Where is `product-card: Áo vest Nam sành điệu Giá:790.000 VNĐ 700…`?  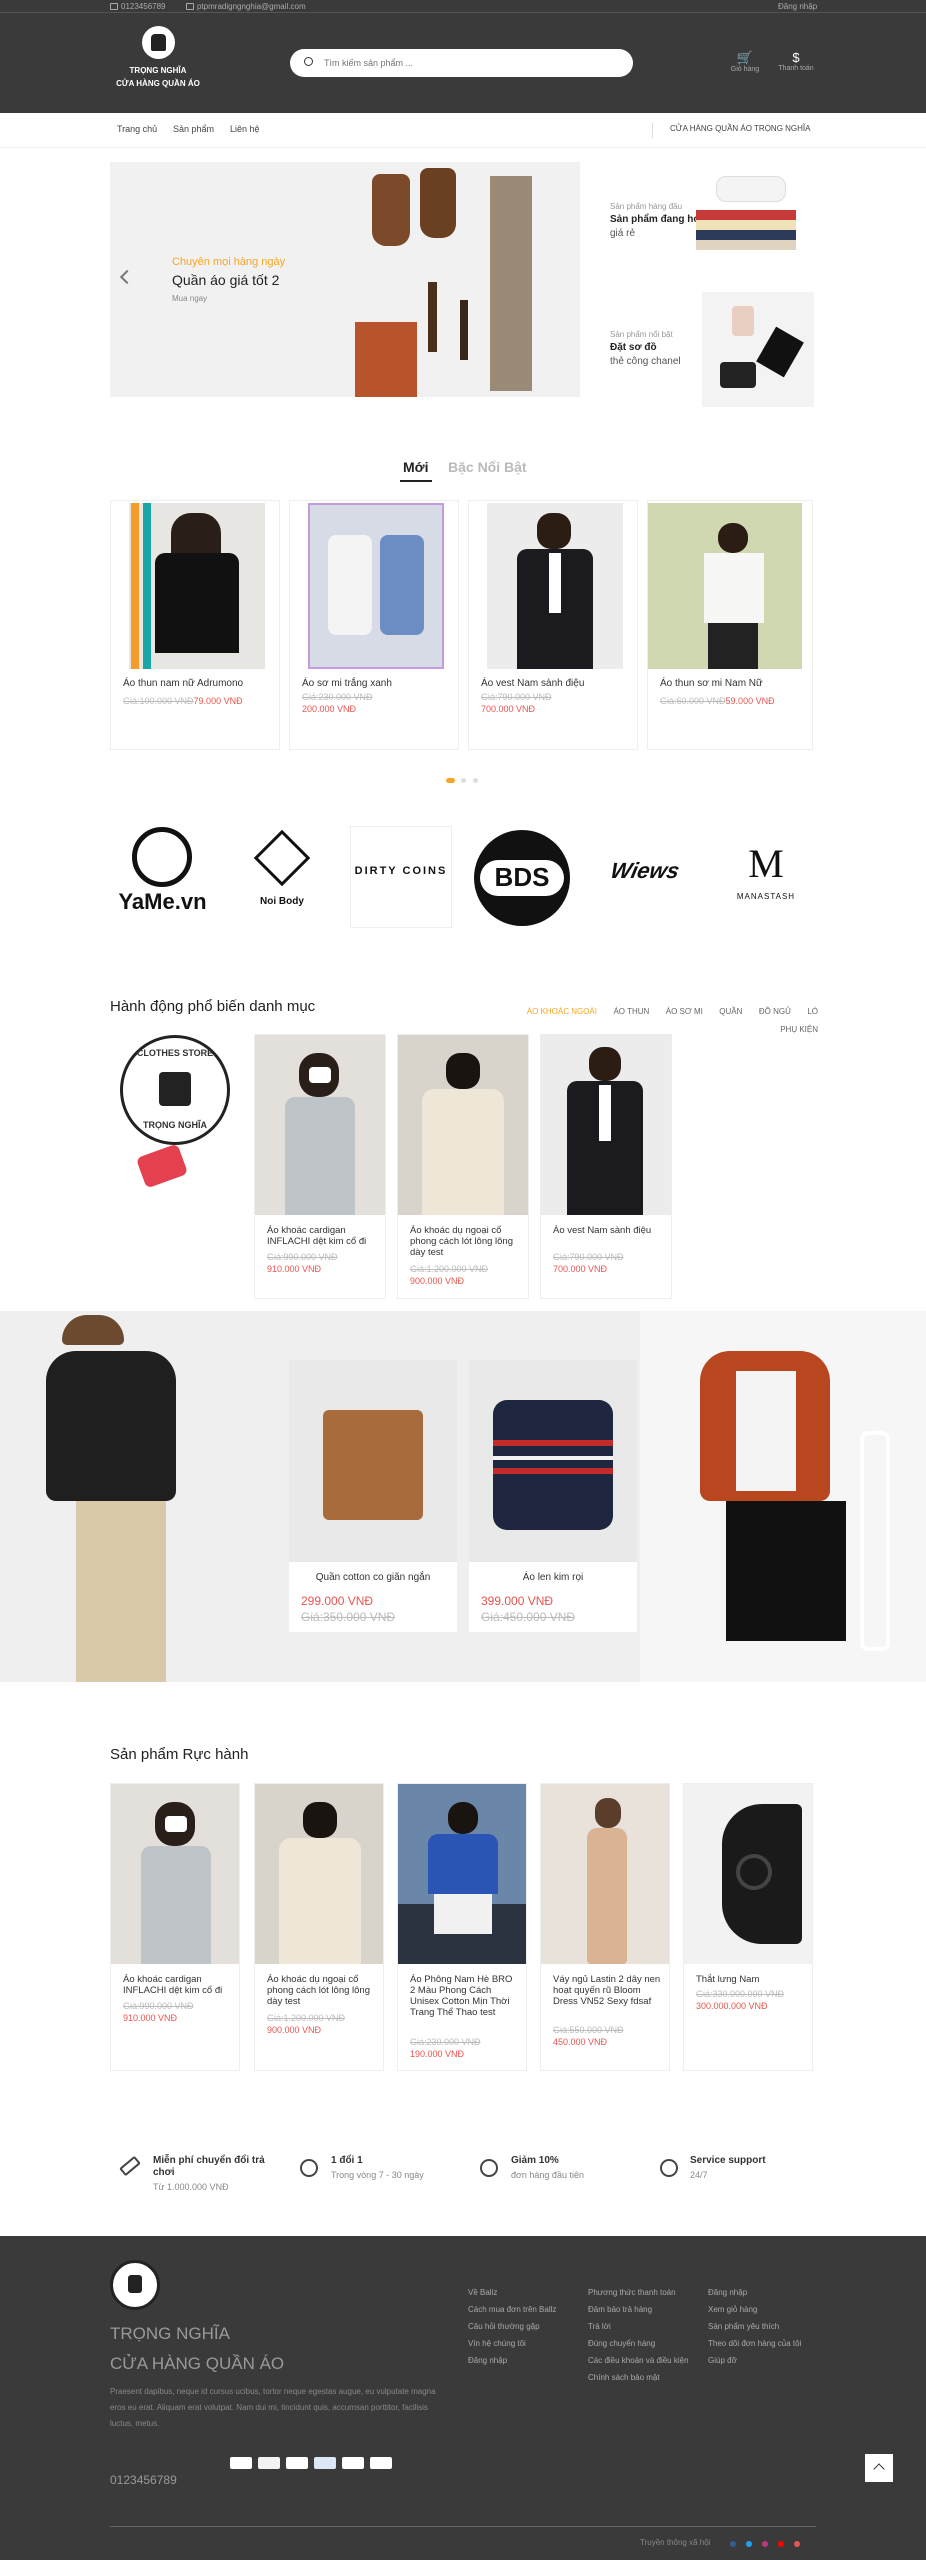
product-card: Áo vest Nam sành điệu Giá:790.000 VNĐ 700… is located at coordinates (553, 625).